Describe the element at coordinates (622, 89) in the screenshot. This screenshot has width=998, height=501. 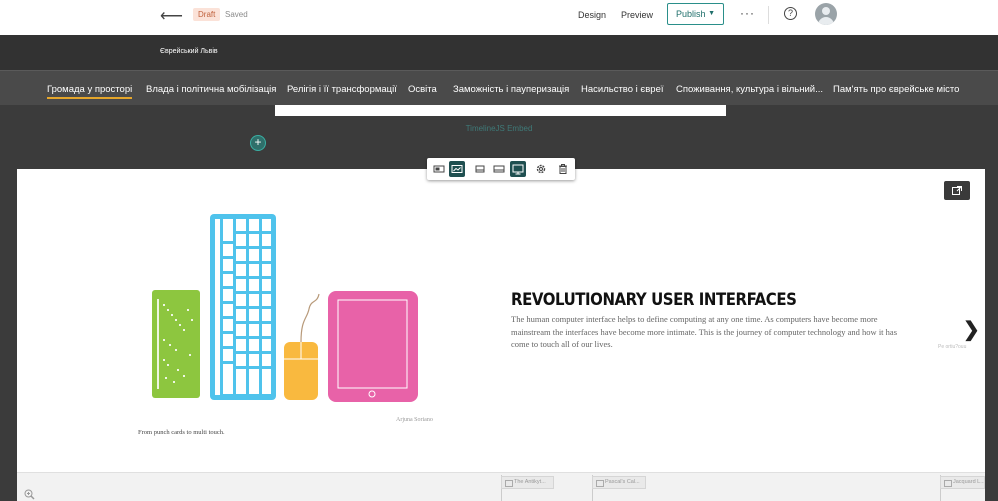
I see `nav-item-violence: Насильство і євреї` at that location.